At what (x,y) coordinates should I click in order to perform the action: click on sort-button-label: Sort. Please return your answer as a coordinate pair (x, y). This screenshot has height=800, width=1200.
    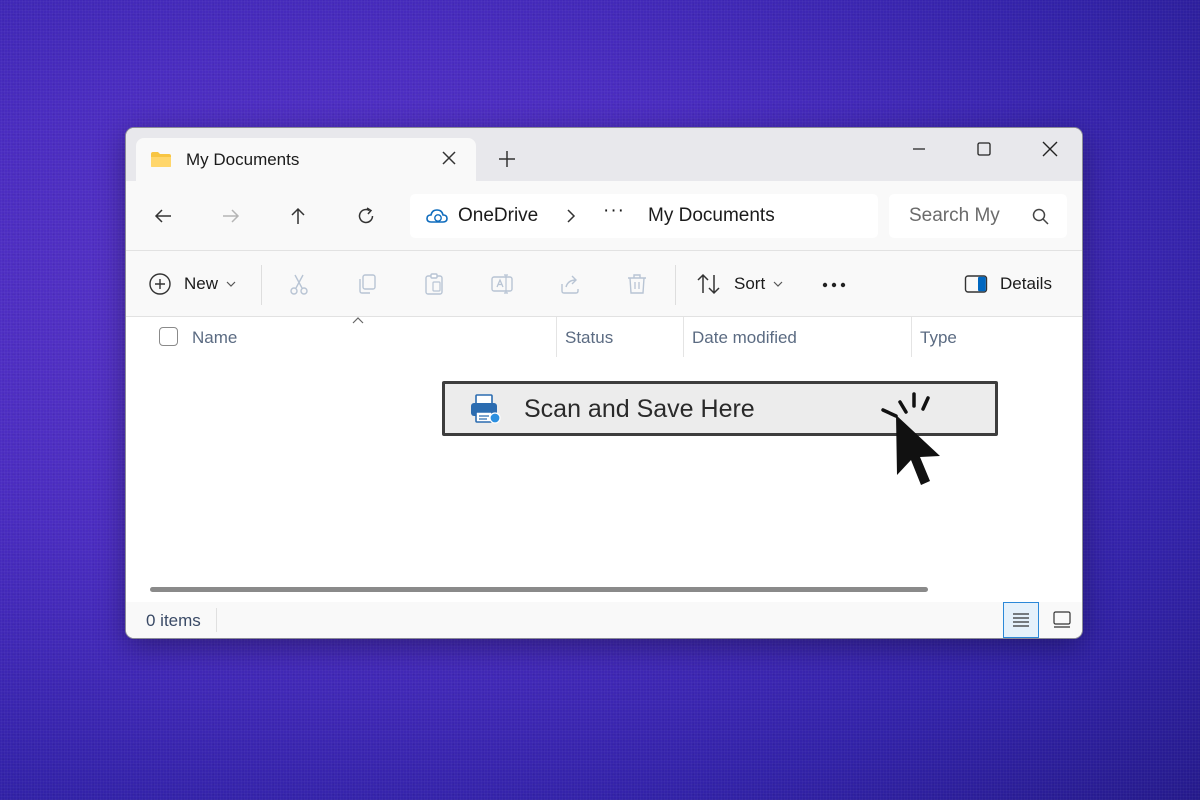
    Looking at the image, I should click on (750, 283).